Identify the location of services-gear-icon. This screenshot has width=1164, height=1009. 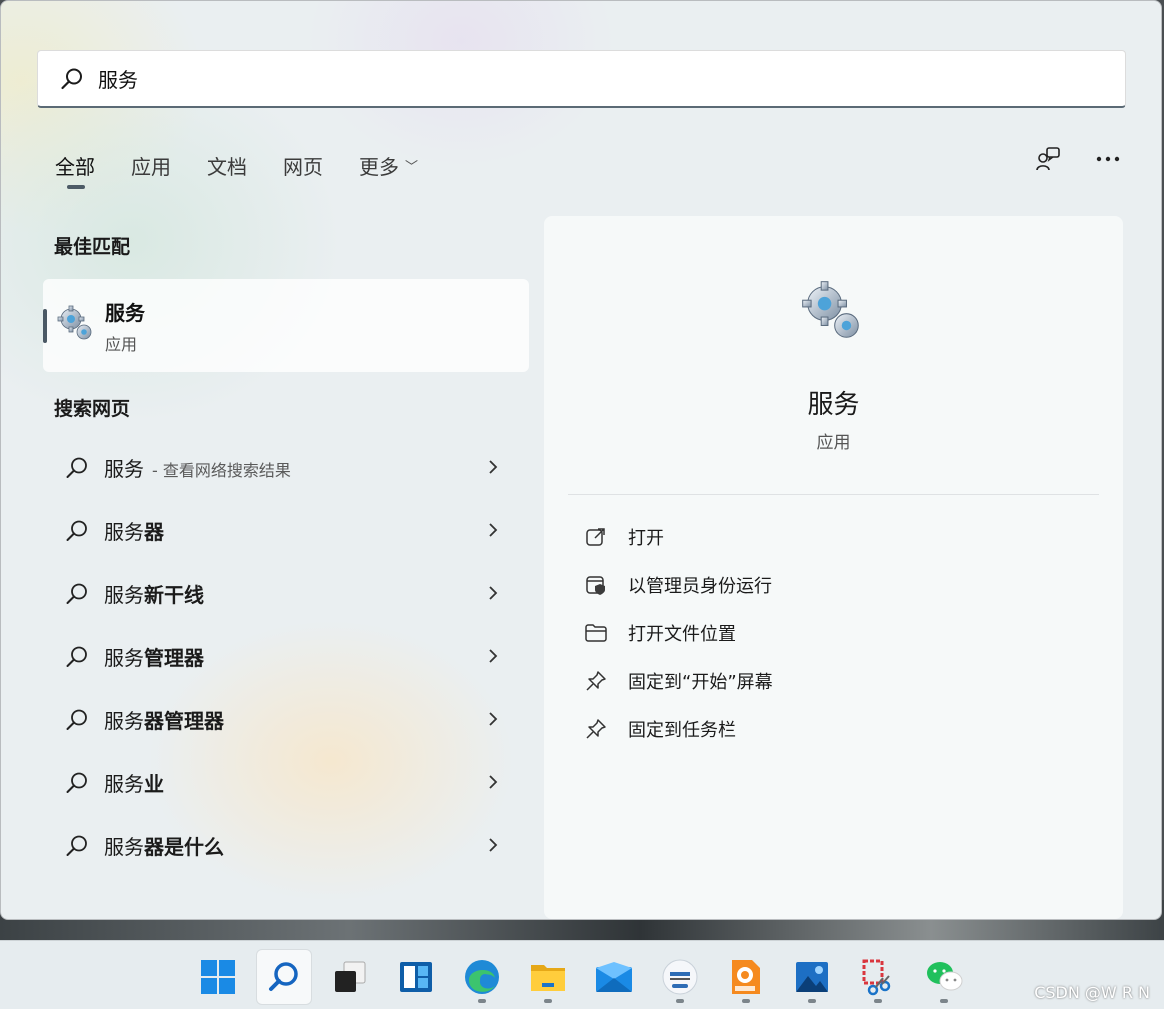
(830, 309).